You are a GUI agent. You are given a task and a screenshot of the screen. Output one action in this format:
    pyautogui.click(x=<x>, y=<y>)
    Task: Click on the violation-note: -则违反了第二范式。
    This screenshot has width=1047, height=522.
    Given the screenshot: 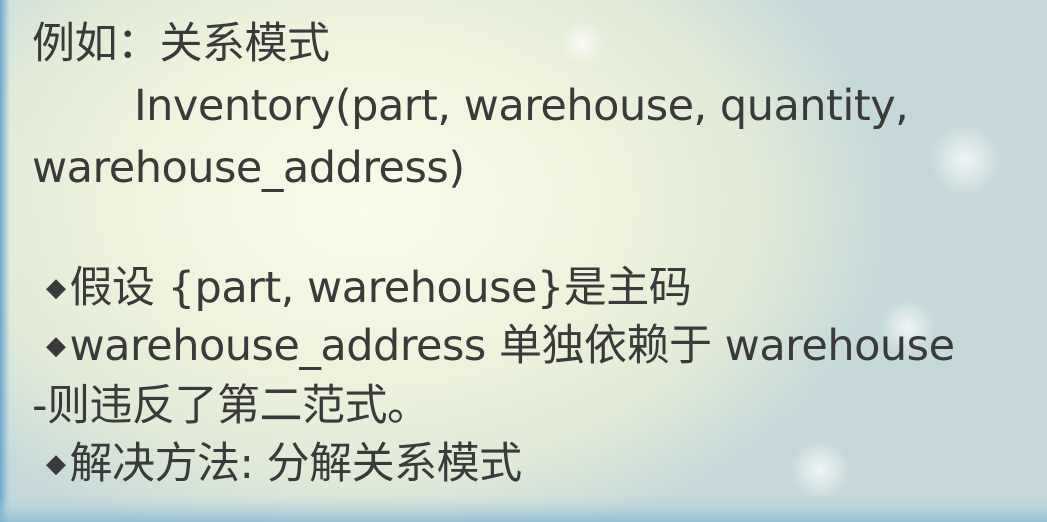 What is the action you would take?
    pyautogui.click(x=231, y=406)
    